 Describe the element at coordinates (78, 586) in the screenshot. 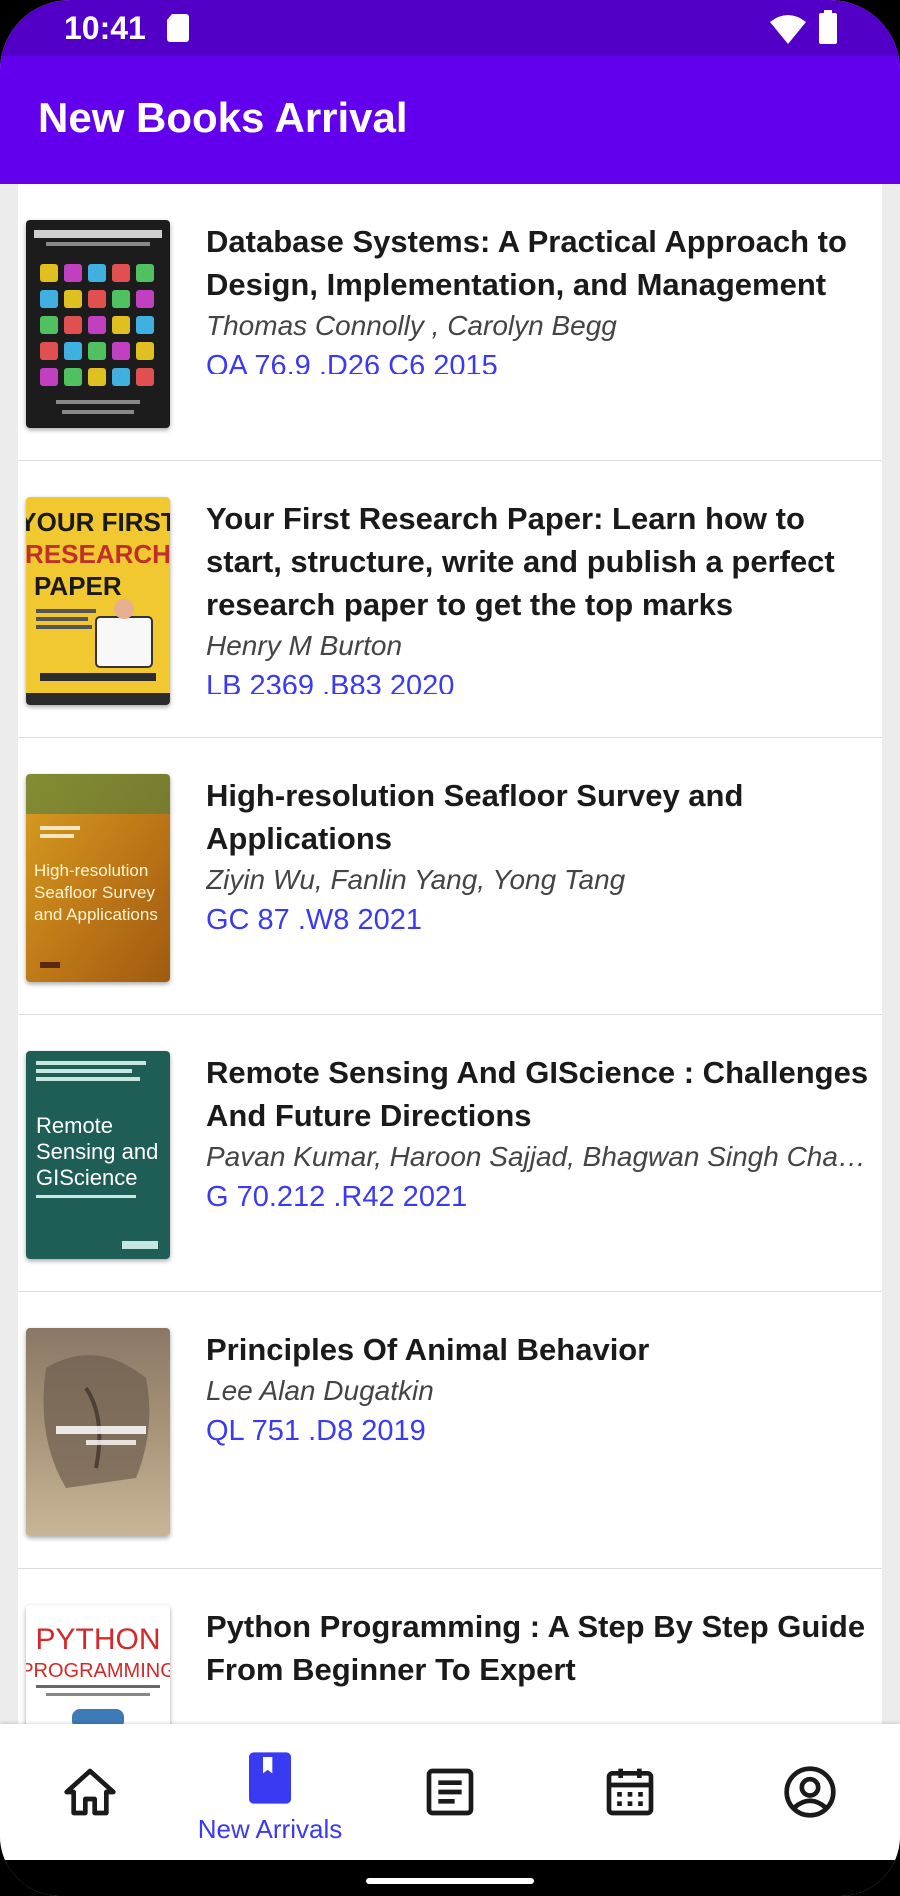

I see `cover-text: PAPER` at that location.